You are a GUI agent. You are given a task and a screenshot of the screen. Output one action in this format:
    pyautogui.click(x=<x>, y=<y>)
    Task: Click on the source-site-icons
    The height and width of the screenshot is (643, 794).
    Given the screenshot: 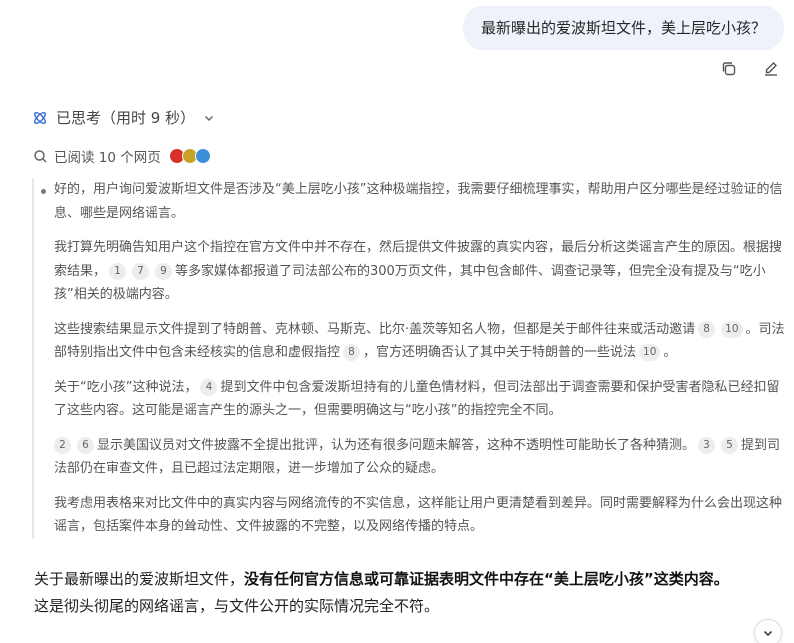 What is the action you would take?
    pyautogui.click(x=189, y=156)
    